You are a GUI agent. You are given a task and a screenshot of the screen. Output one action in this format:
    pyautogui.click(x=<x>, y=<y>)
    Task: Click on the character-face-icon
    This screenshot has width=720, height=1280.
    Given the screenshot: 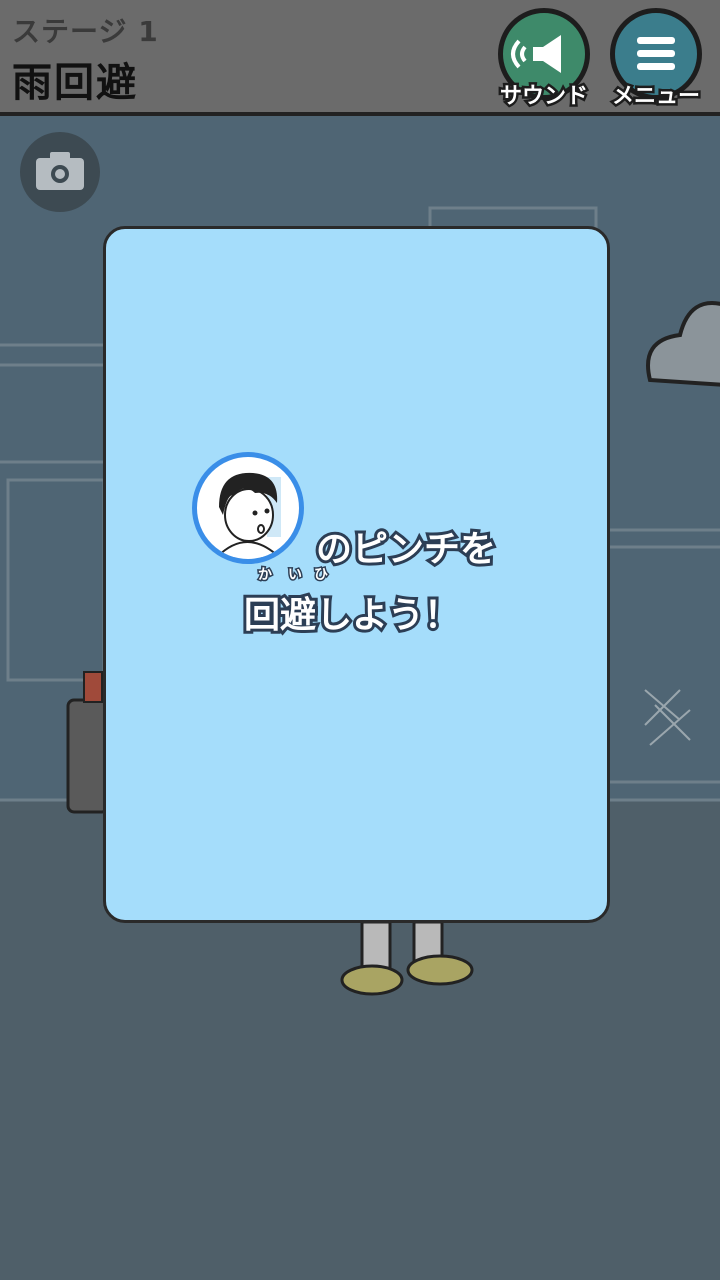 What is the action you would take?
    pyautogui.click(x=248, y=515)
    